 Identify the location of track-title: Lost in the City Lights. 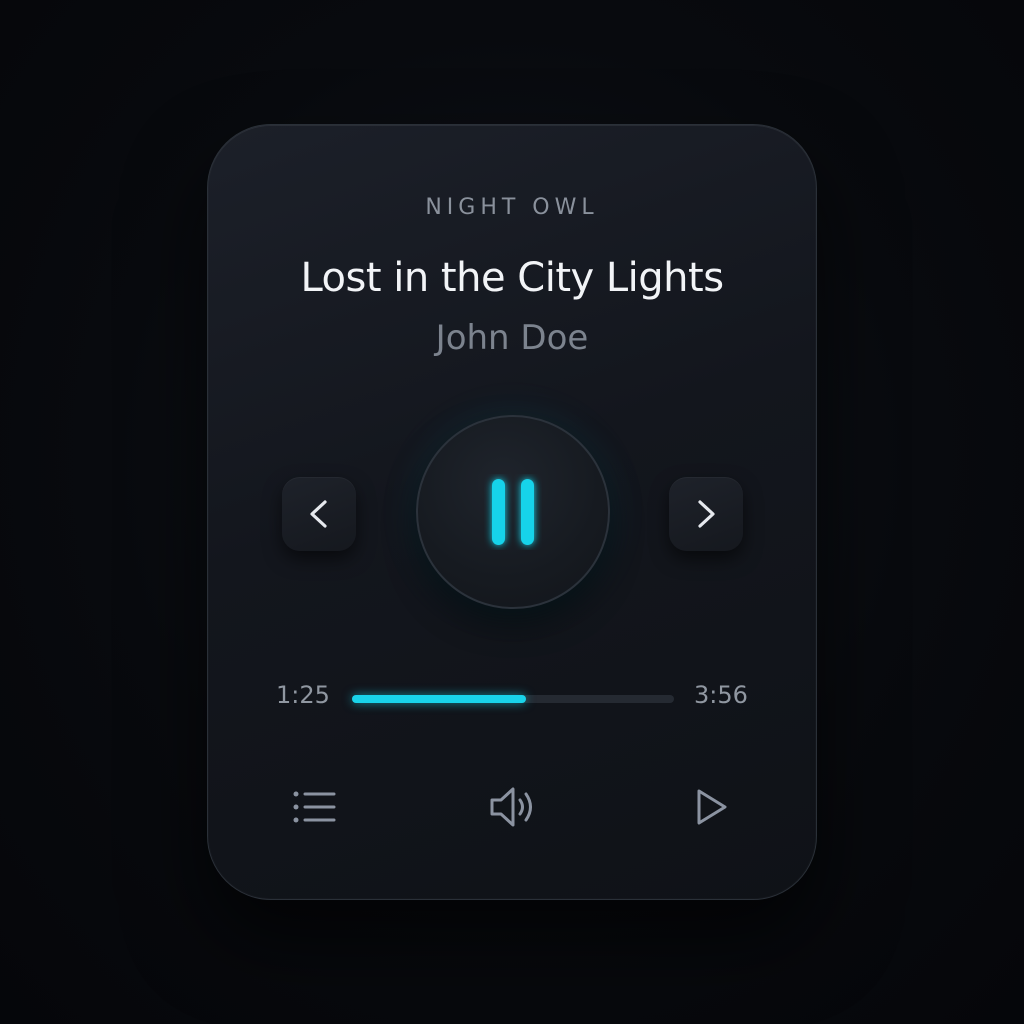
(512, 278).